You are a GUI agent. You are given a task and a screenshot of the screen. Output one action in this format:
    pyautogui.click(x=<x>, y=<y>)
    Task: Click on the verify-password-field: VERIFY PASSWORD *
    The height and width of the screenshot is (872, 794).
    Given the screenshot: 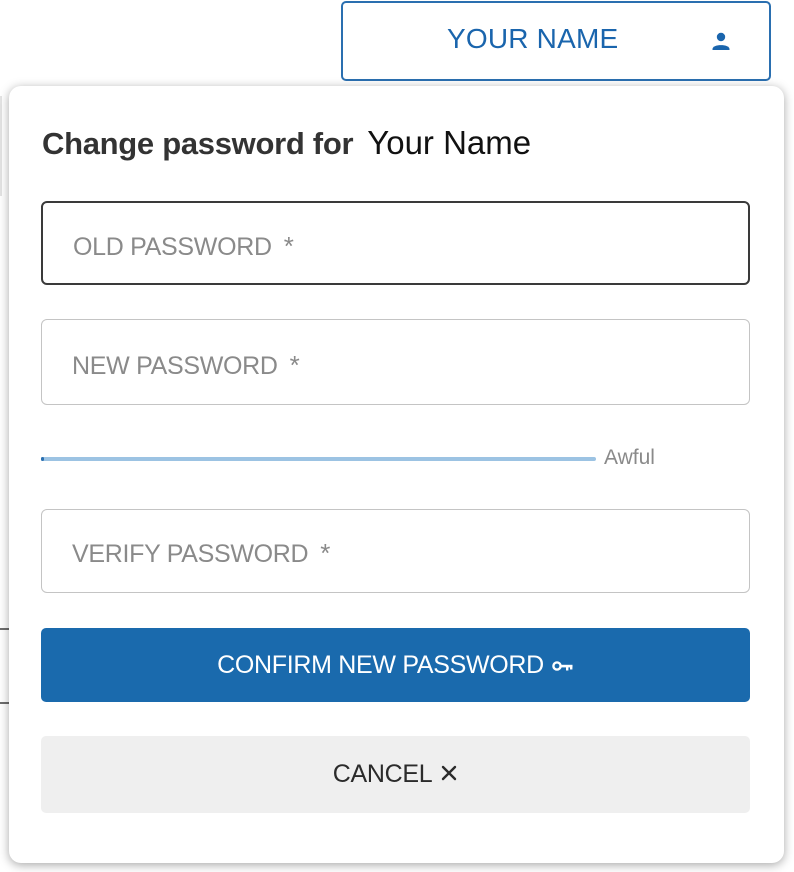 What is the action you would take?
    pyautogui.click(x=395, y=551)
    